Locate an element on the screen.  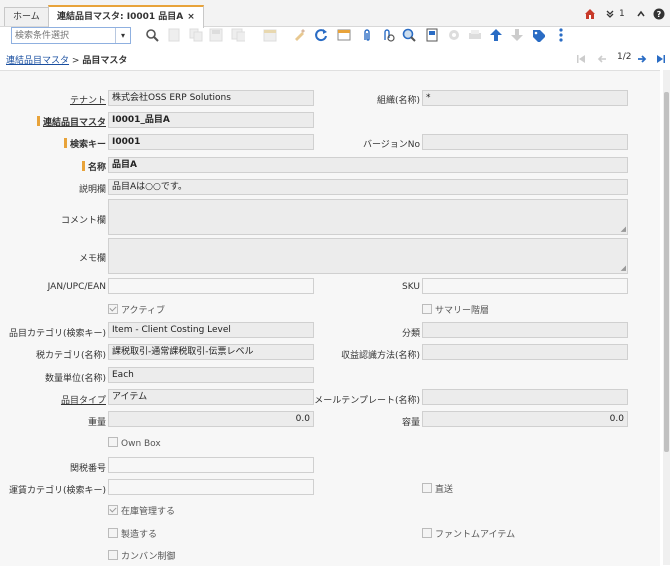
tenant-label: テナント is located at coordinates (88, 99).